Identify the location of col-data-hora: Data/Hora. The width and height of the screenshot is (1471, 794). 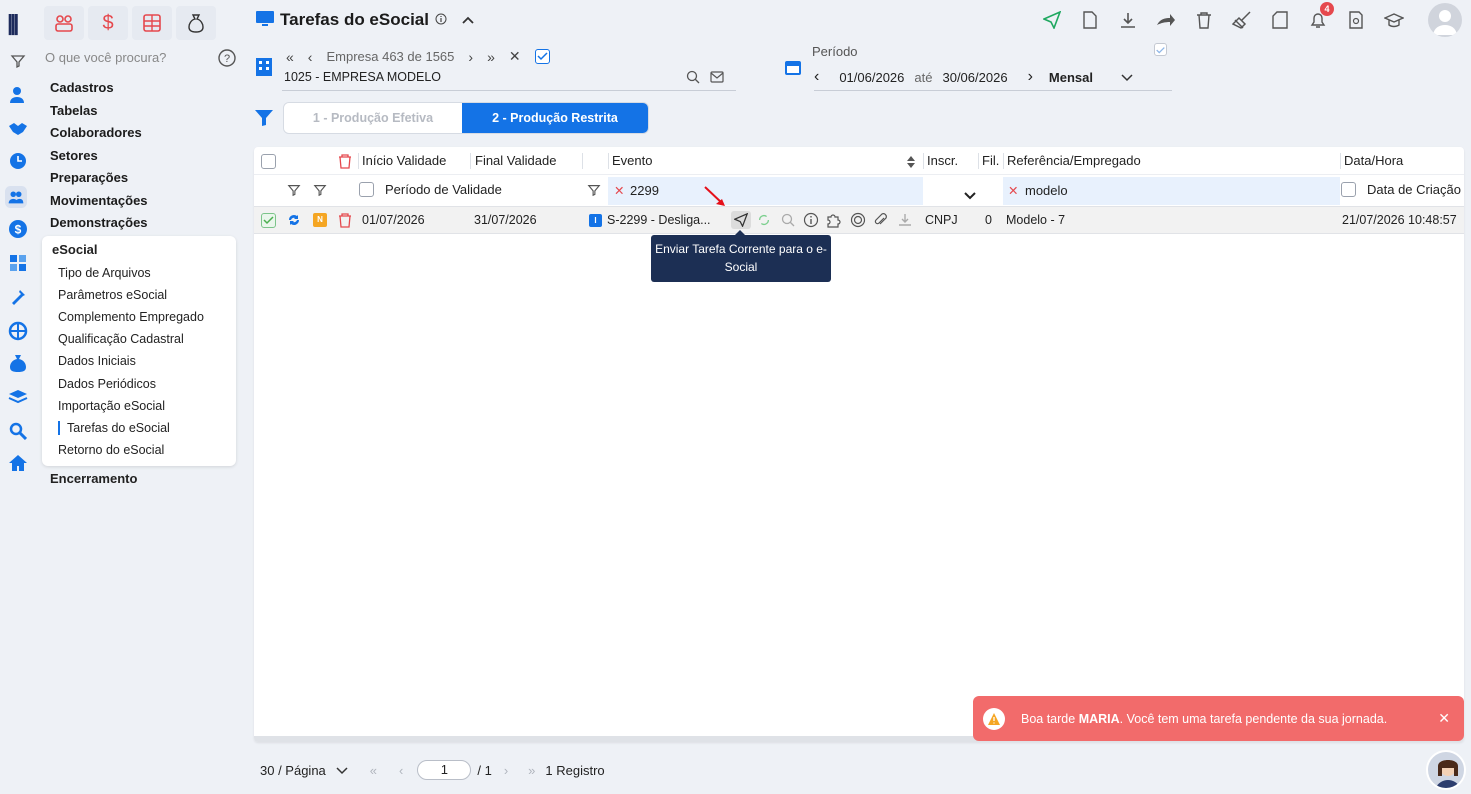
(1373, 160).